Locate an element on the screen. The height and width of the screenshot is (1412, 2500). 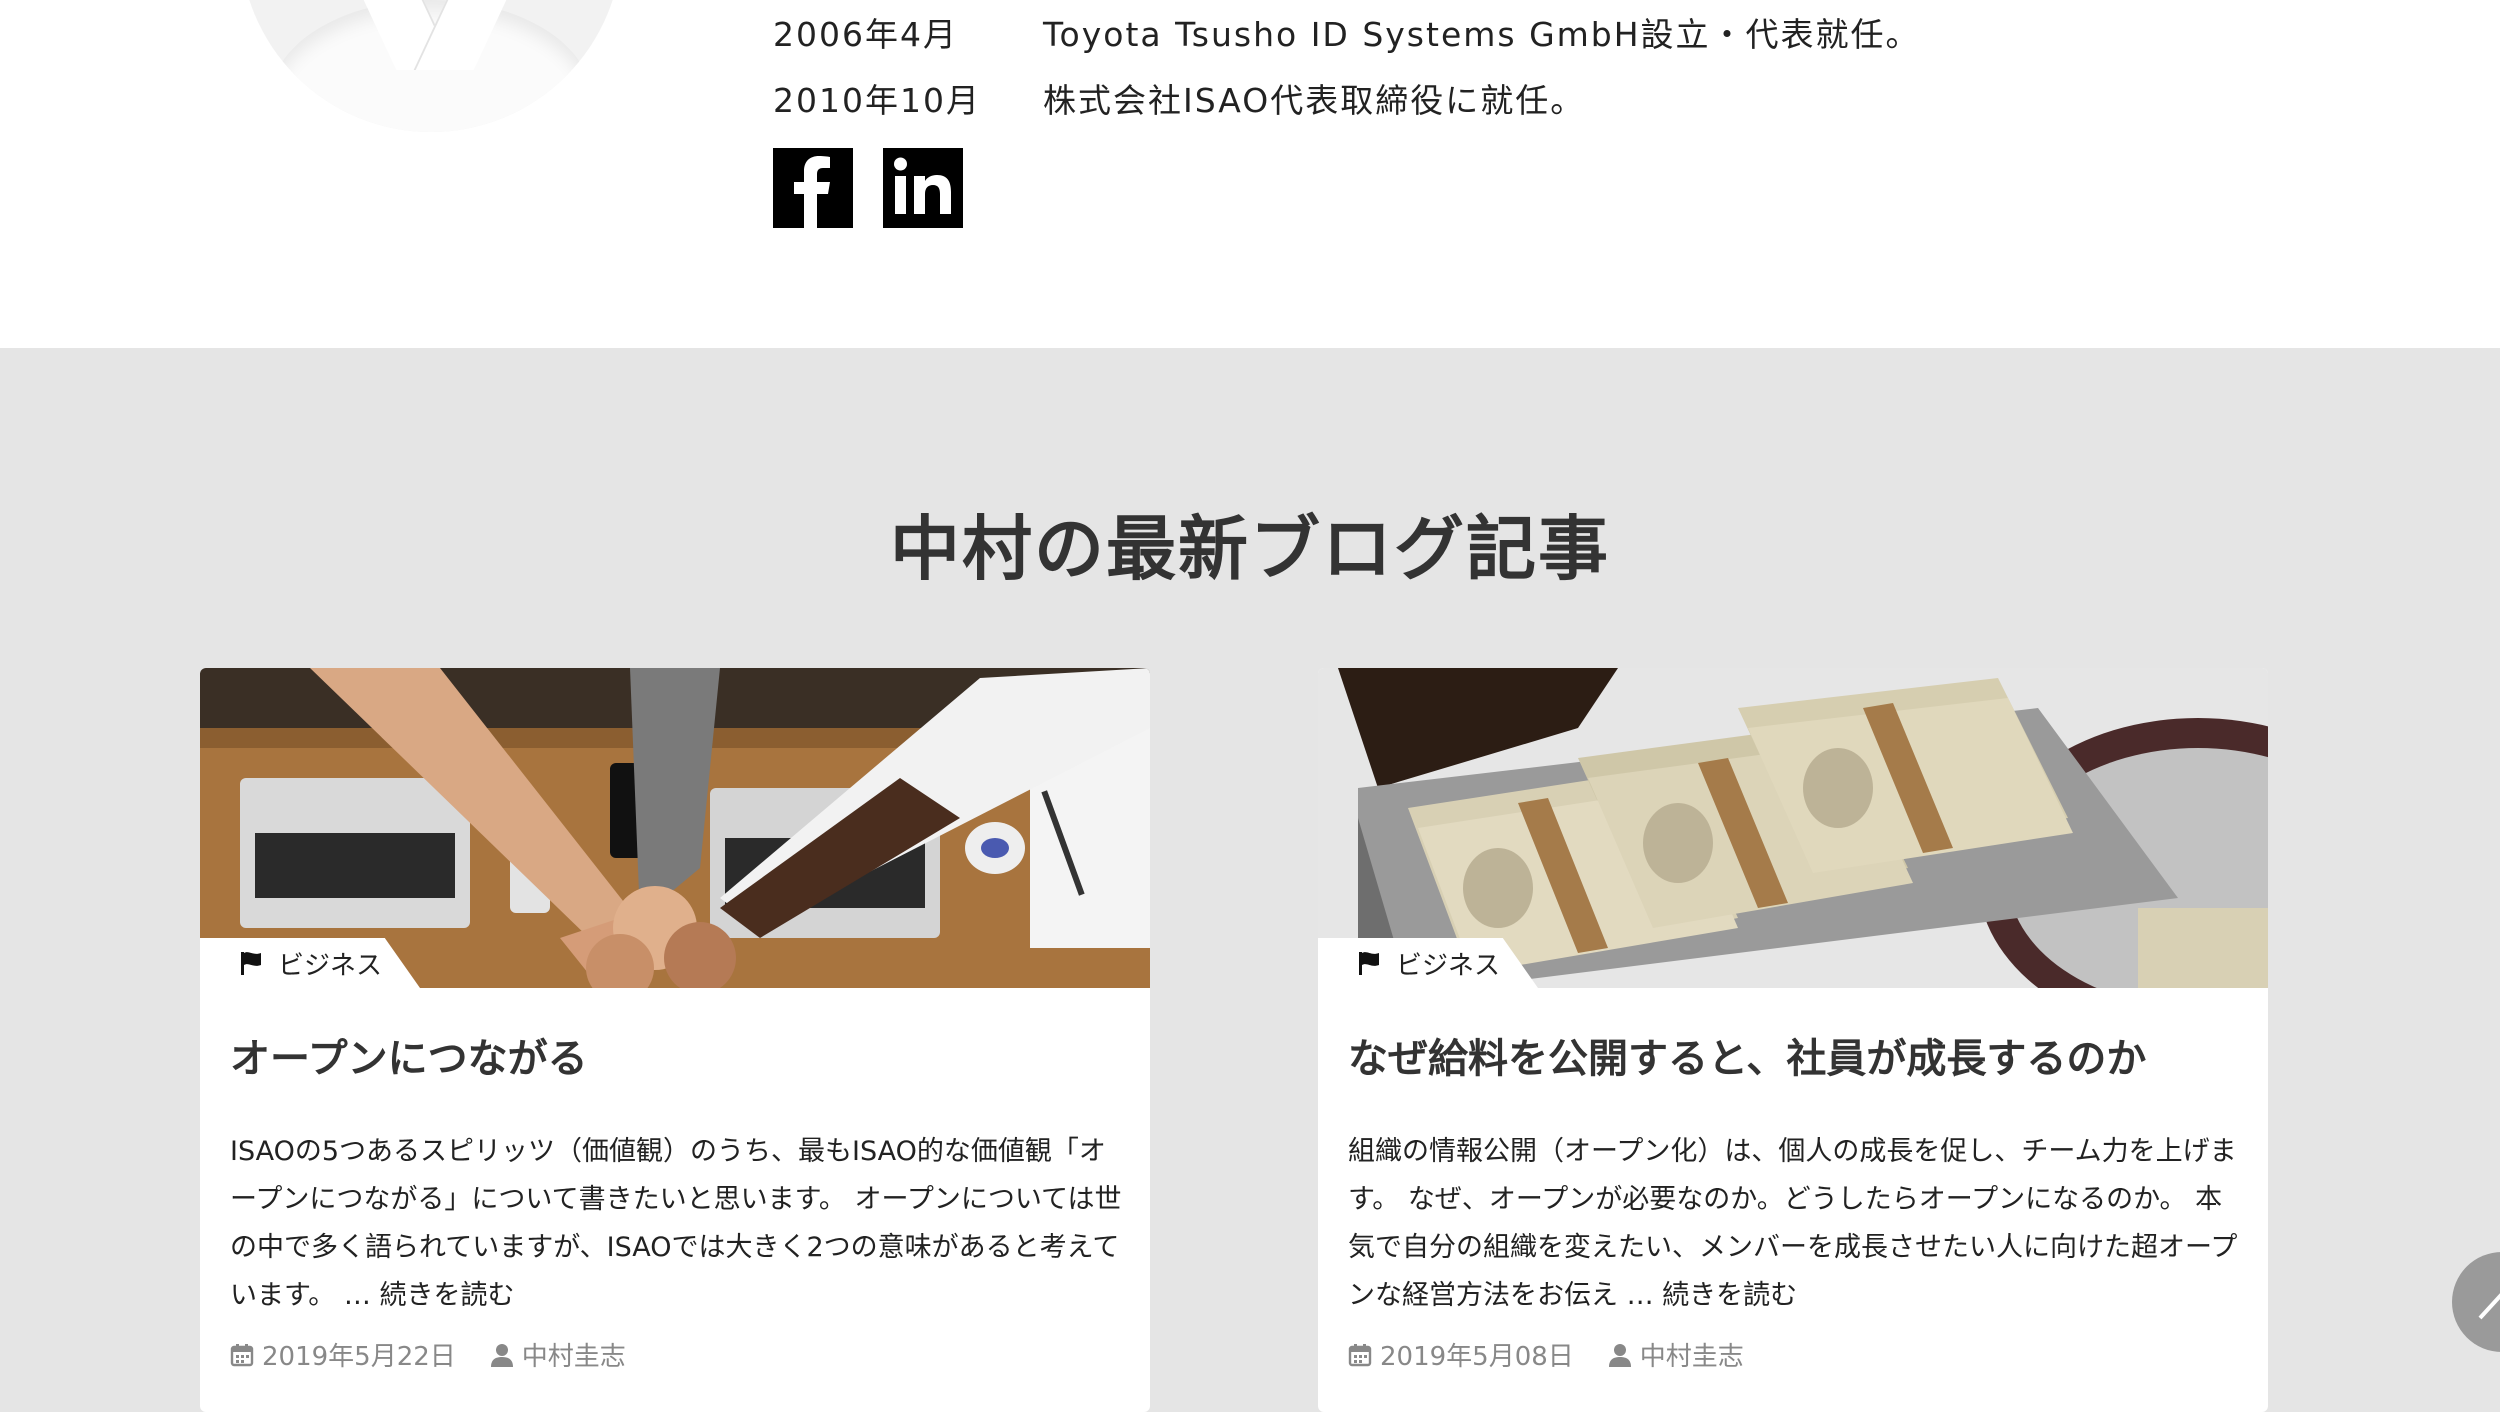
post-meta: 2019年5月08日 中村圭志 is located at coordinates (1546, 1354).